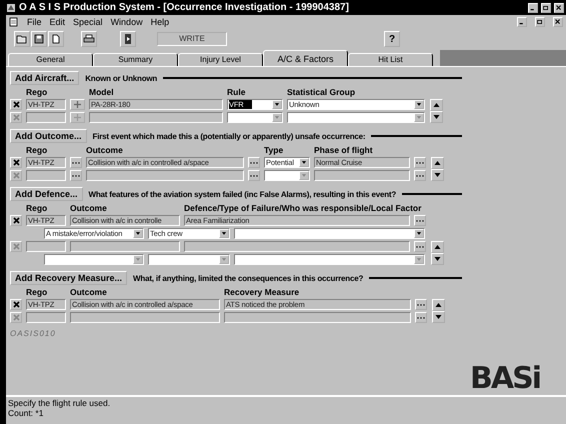 This screenshot has height=424, width=566. Describe the element at coordinates (189, 259) in the screenshot. I see `responsible-dropdown` at that location.